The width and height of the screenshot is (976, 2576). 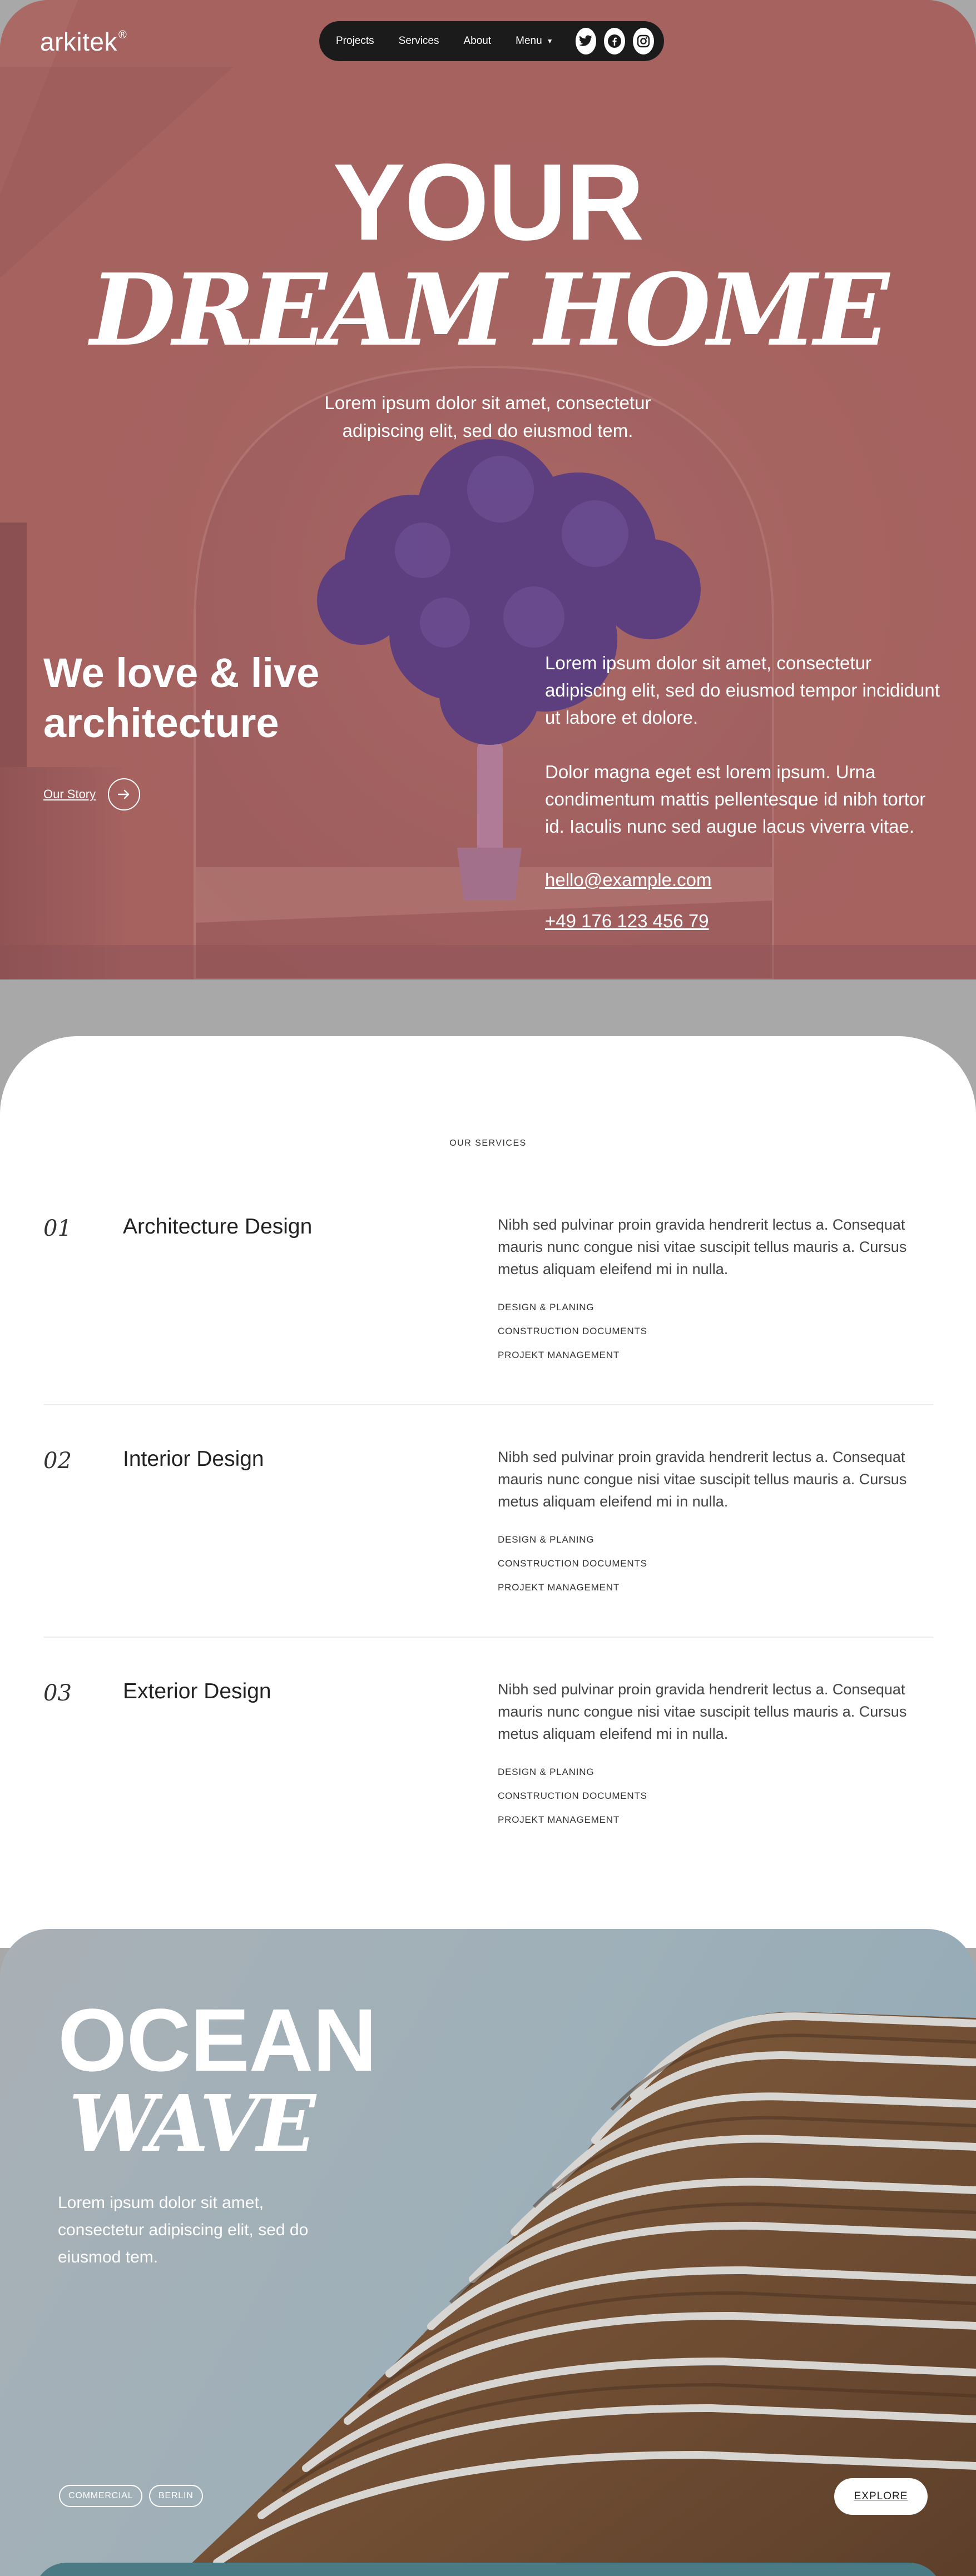 I want to click on main-nav: Projects Services About Menu ▼, so click(x=491, y=41).